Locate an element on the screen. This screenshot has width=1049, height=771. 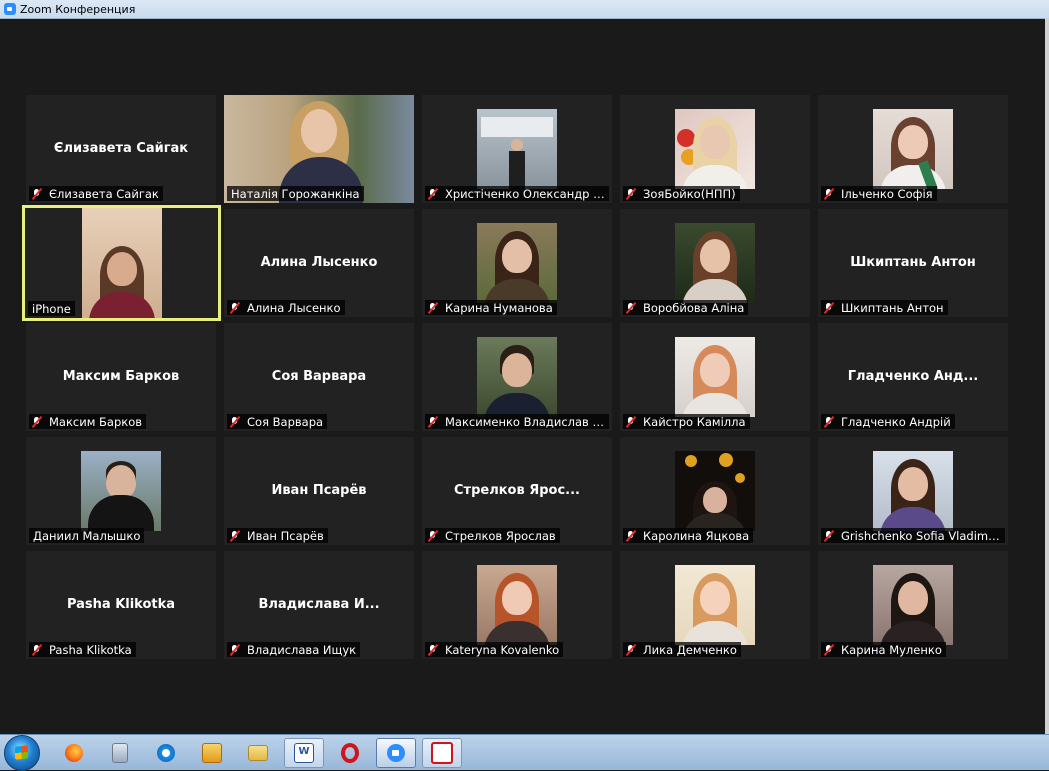
participant-nameplate: Воробйова Аліна is located at coordinates (686, 307).